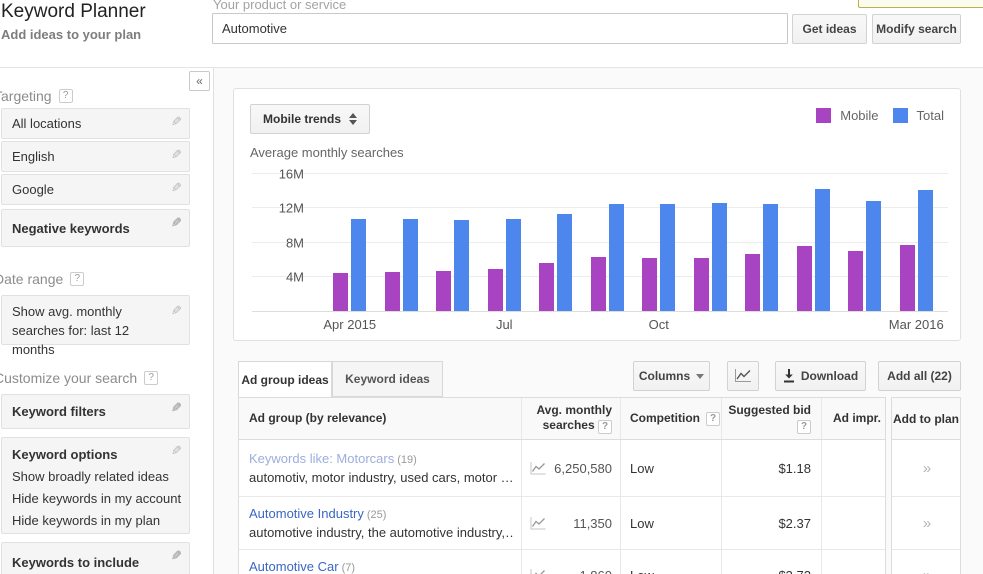 The image size is (983, 574). What do you see at coordinates (280, 6) in the screenshot?
I see `search-field-label: Your product or service` at bounding box center [280, 6].